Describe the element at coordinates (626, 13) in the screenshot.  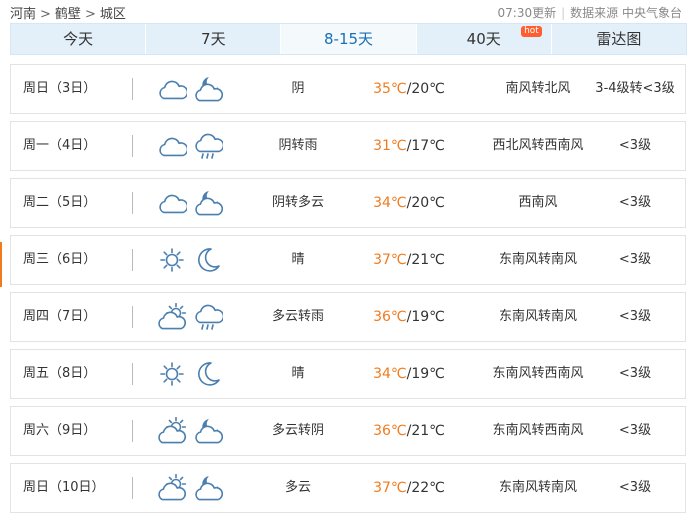
I see `data-source: 数据来源 中央气象台` at that location.